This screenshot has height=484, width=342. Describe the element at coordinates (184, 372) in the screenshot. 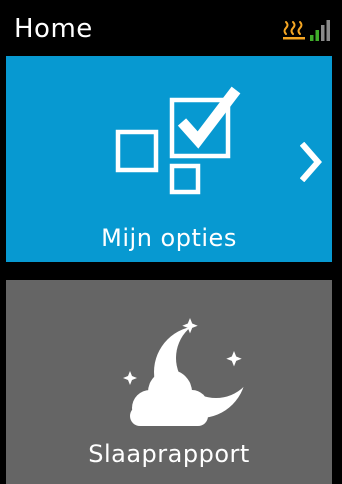

I see `moon-cloud-icon` at that location.